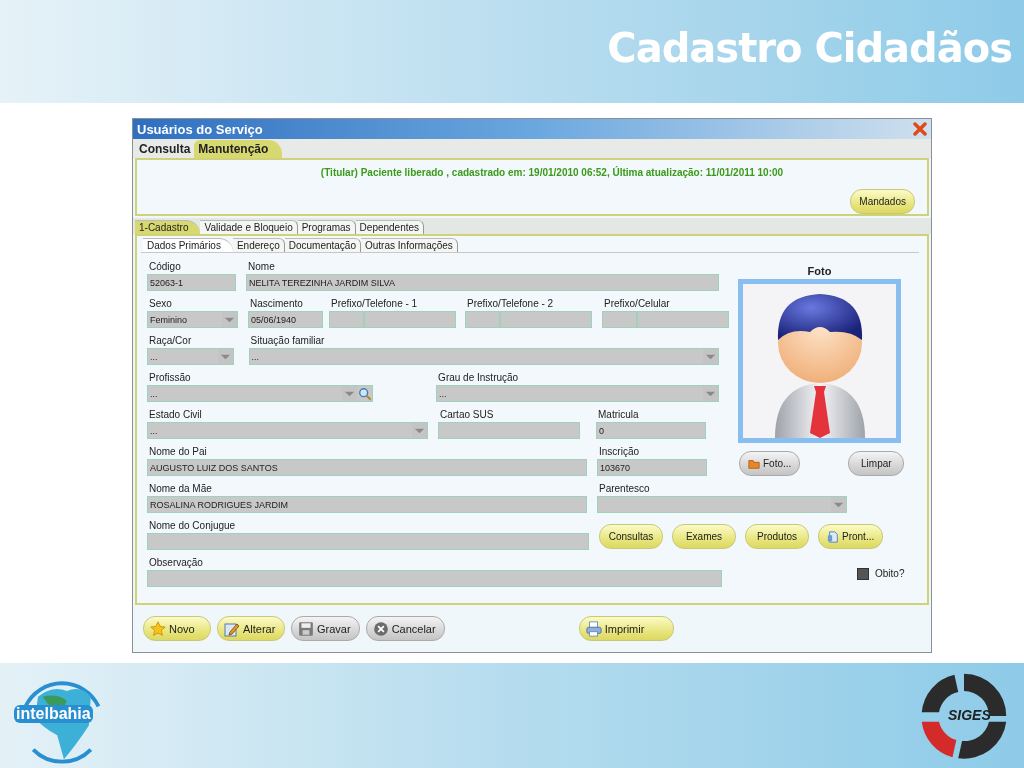  What do you see at coordinates (390, 227) in the screenshot?
I see `tab: Dependentes` at bounding box center [390, 227].